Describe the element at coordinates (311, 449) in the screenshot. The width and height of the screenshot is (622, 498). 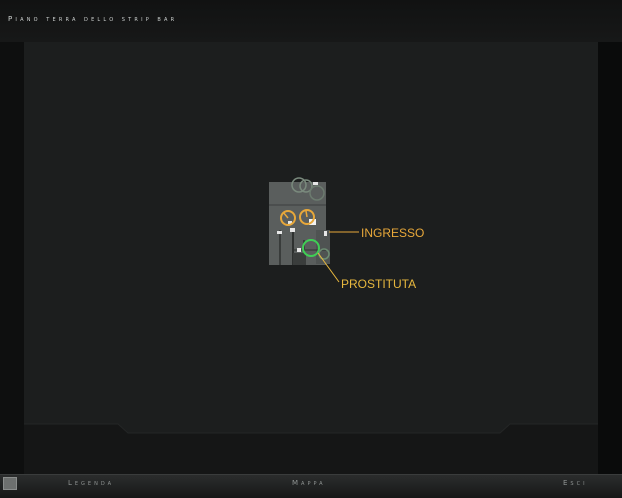
I see `map-bottom-bevel` at that location.